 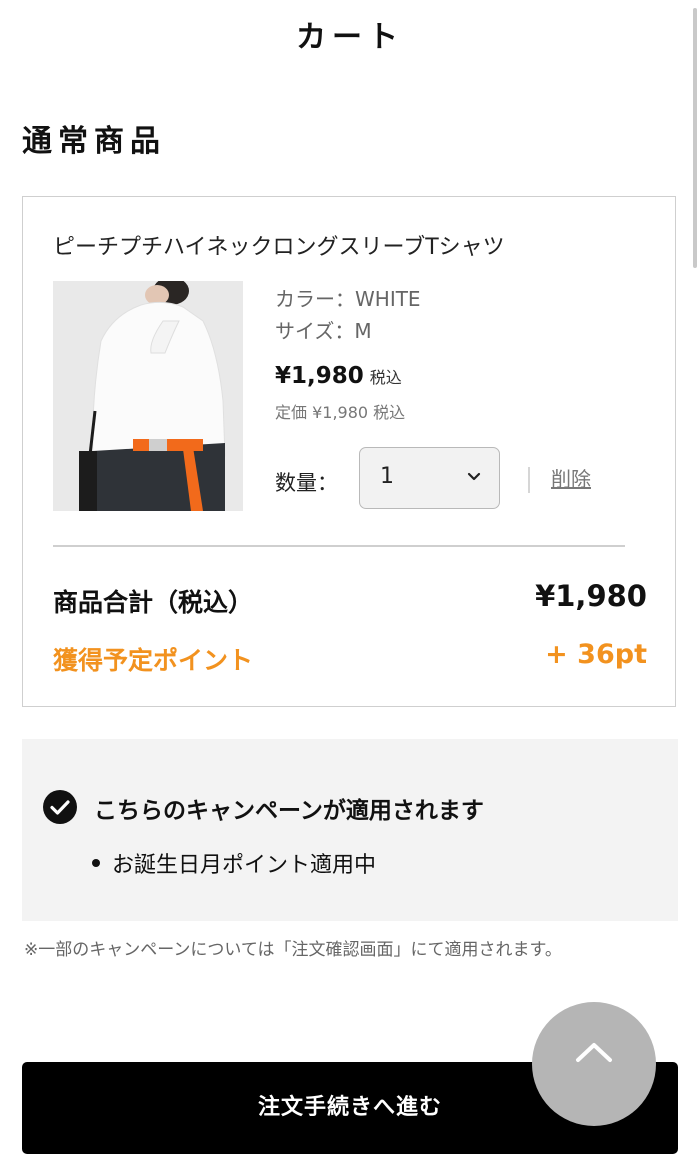 What do you see at coordinates (340, 412) in the screenshot?
I see `list-price: 定価 ¥1,980 税込` at bounding box center [340, 412].